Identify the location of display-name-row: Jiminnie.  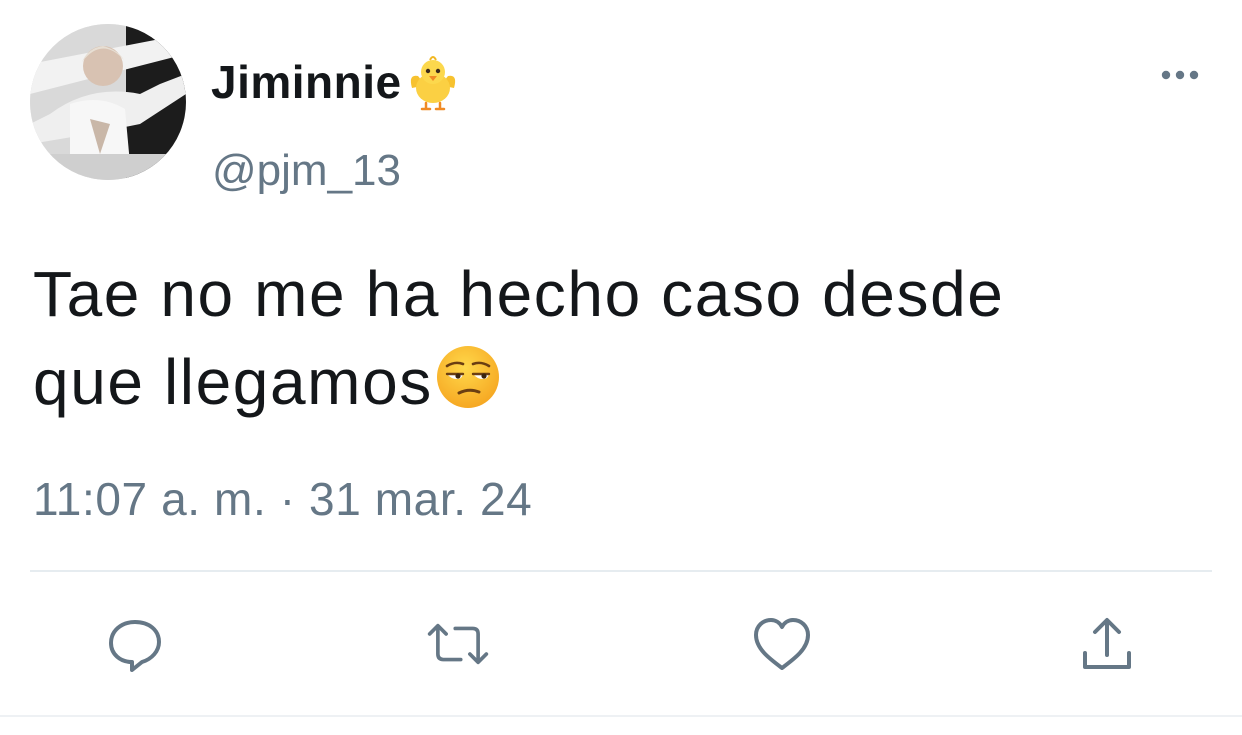
(336, 82).